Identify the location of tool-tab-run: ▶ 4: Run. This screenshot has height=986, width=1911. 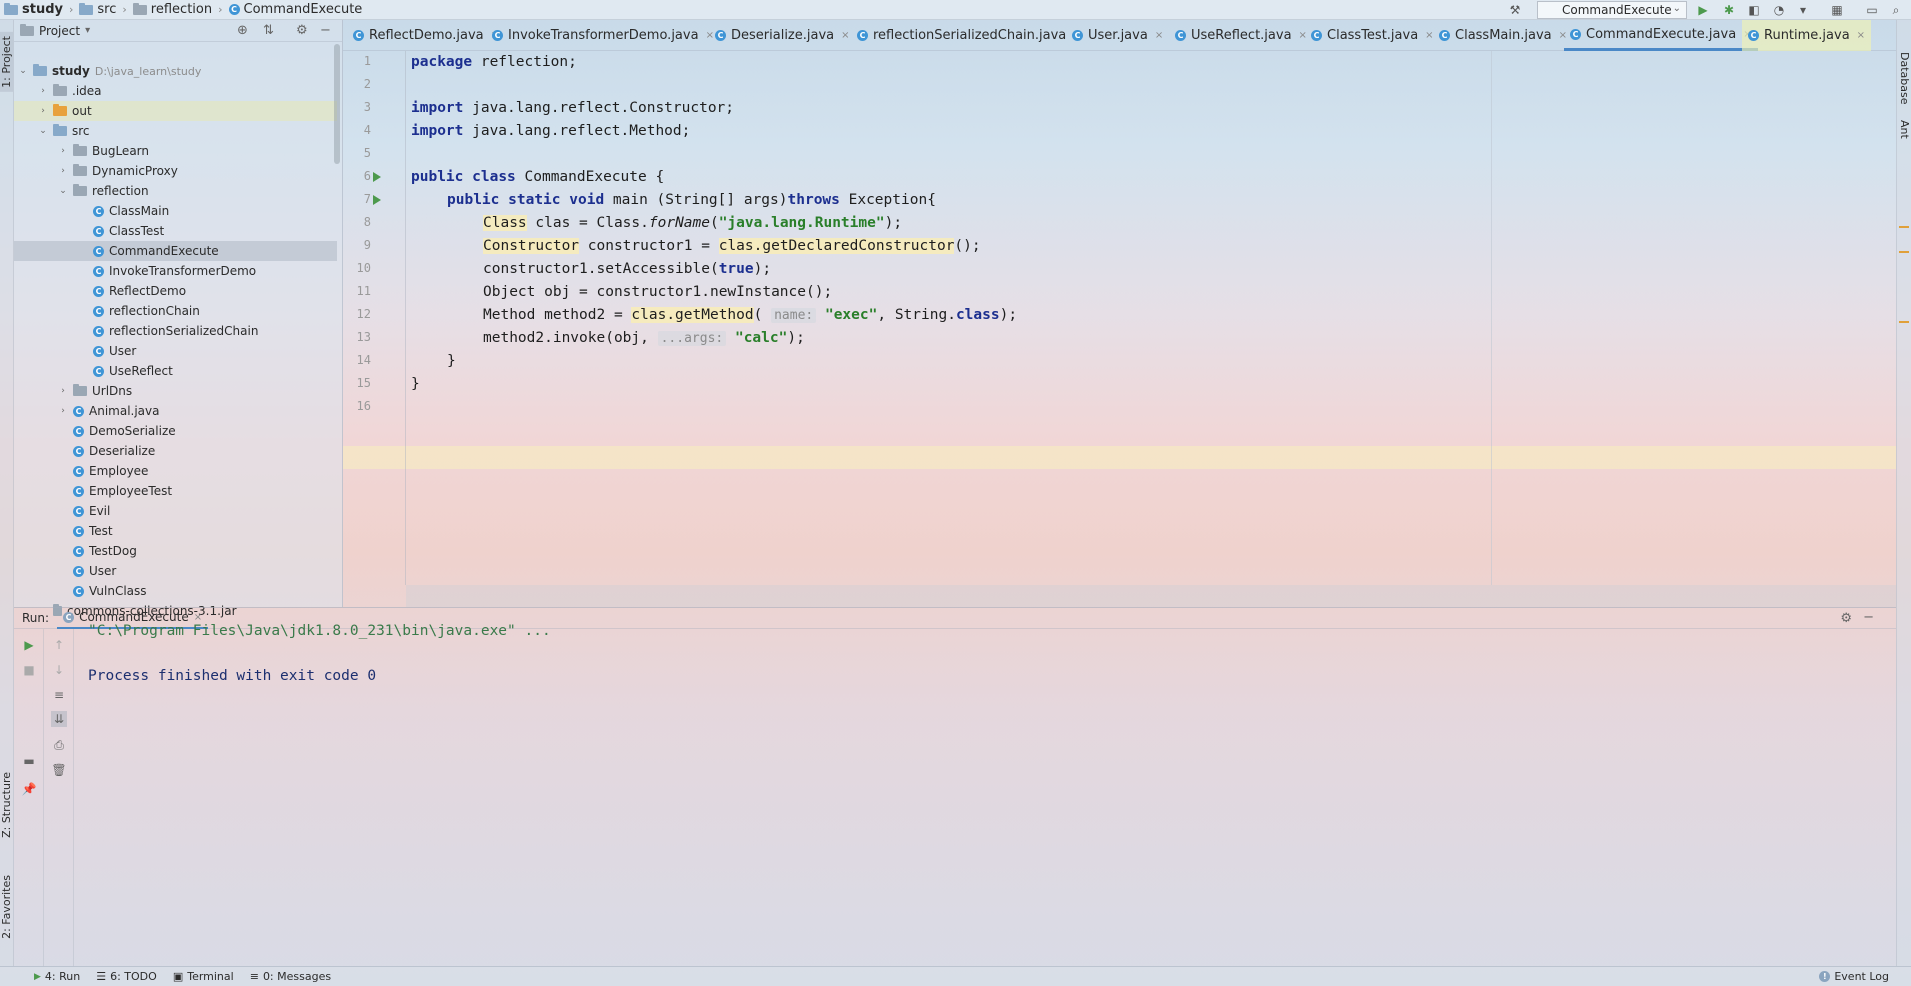
(57, 976).